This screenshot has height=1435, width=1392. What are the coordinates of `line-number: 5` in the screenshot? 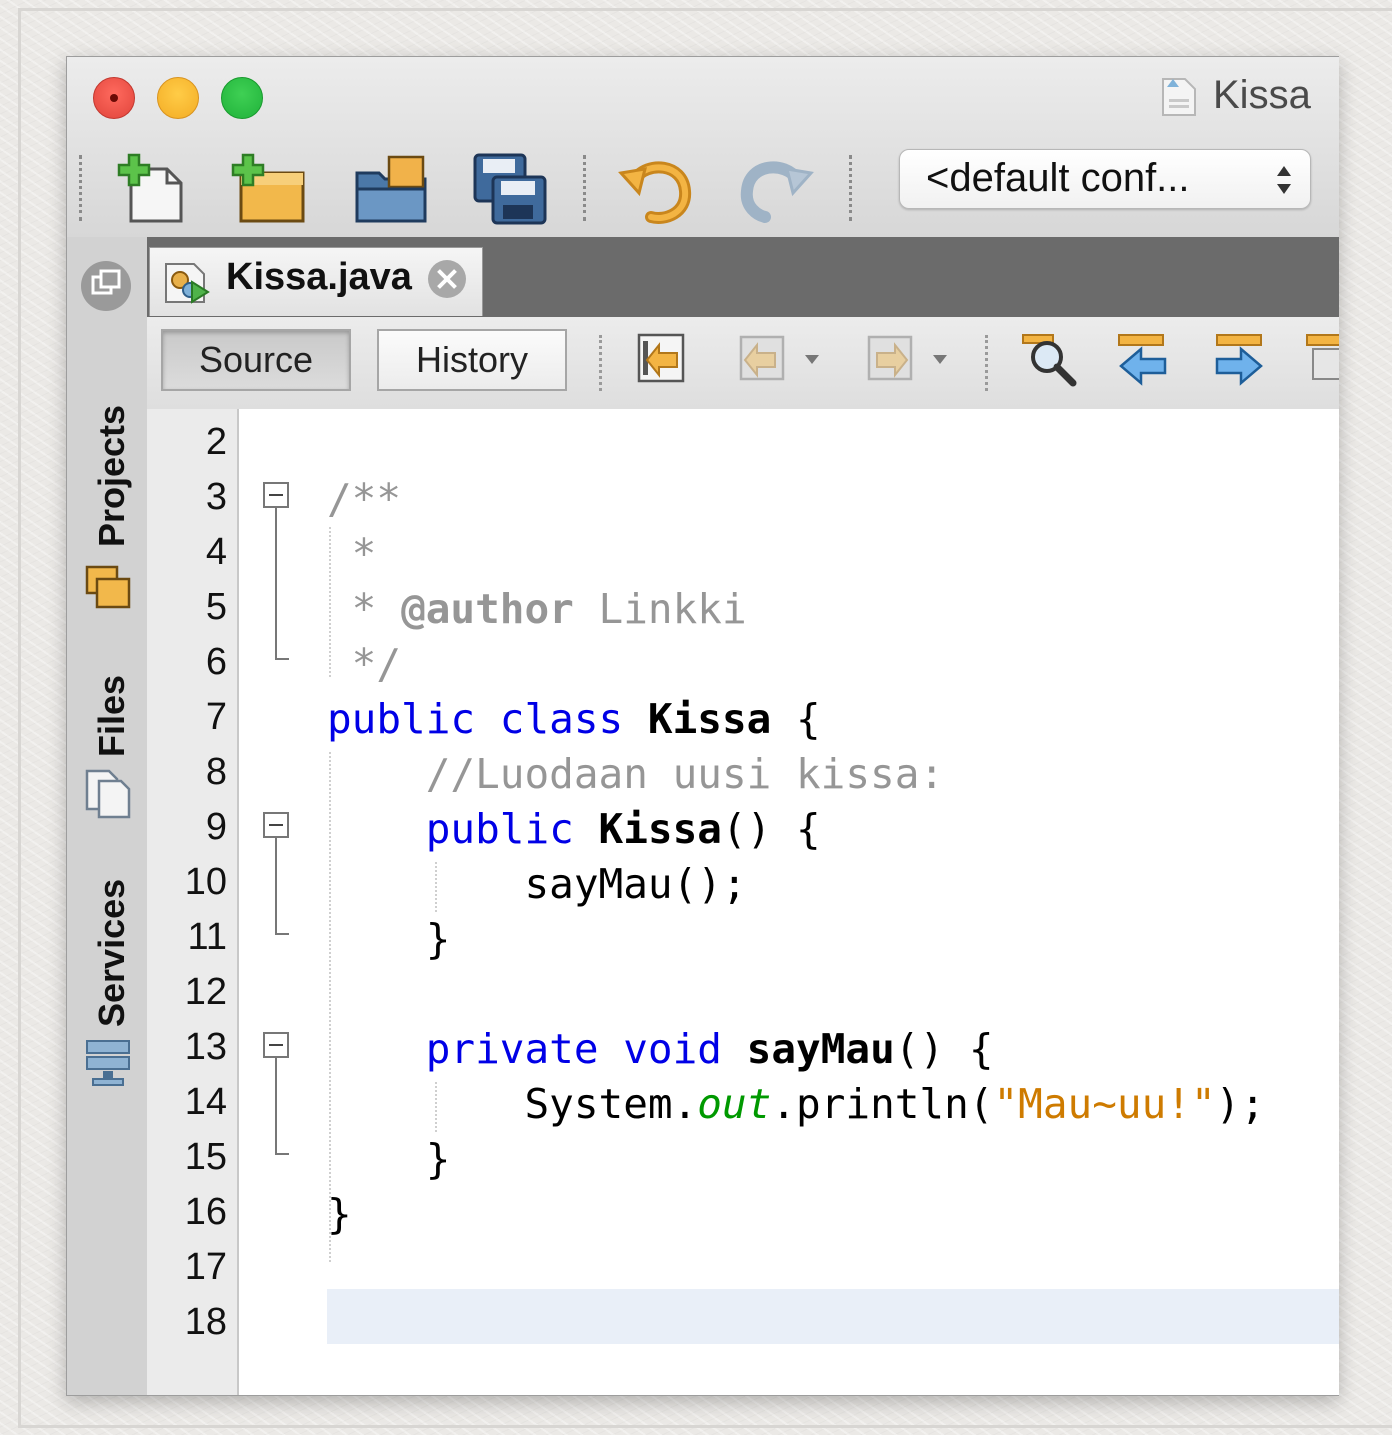 It's located at (216, 607).